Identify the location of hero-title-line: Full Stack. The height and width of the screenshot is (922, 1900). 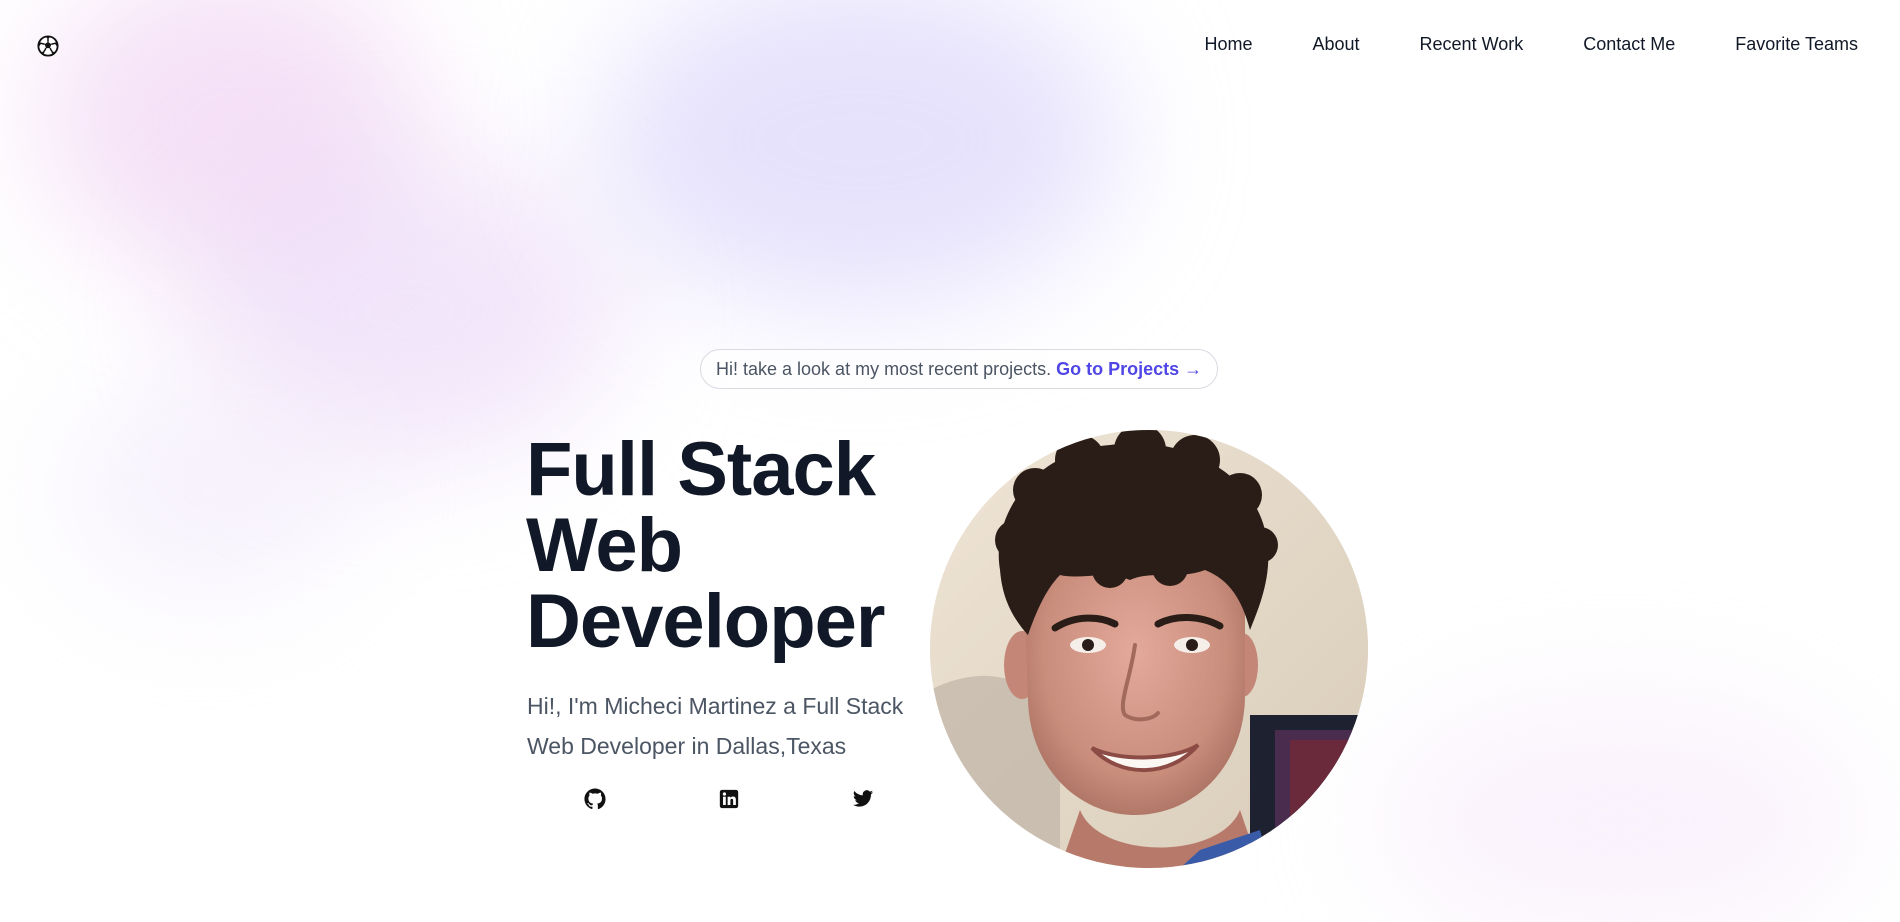
(701, 469).